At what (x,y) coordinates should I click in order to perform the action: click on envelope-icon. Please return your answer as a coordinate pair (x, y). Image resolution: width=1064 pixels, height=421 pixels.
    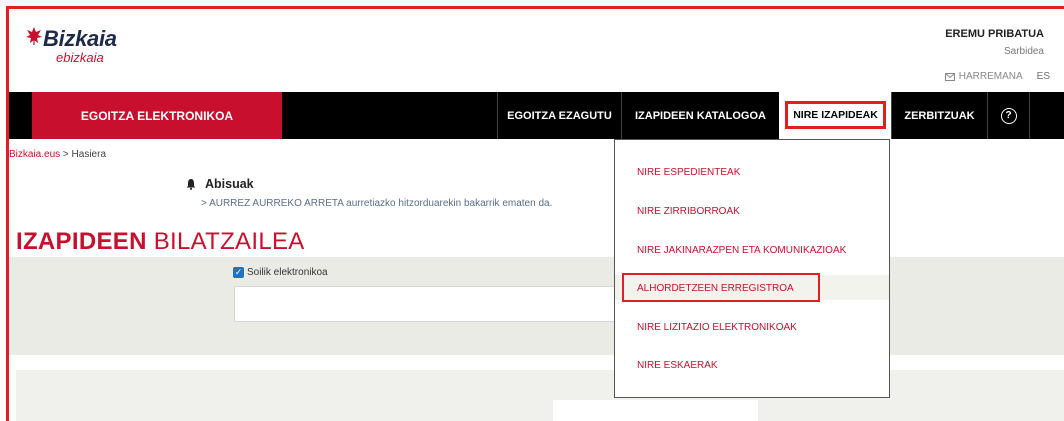
    Looking at the image, I should click on (949, 76).